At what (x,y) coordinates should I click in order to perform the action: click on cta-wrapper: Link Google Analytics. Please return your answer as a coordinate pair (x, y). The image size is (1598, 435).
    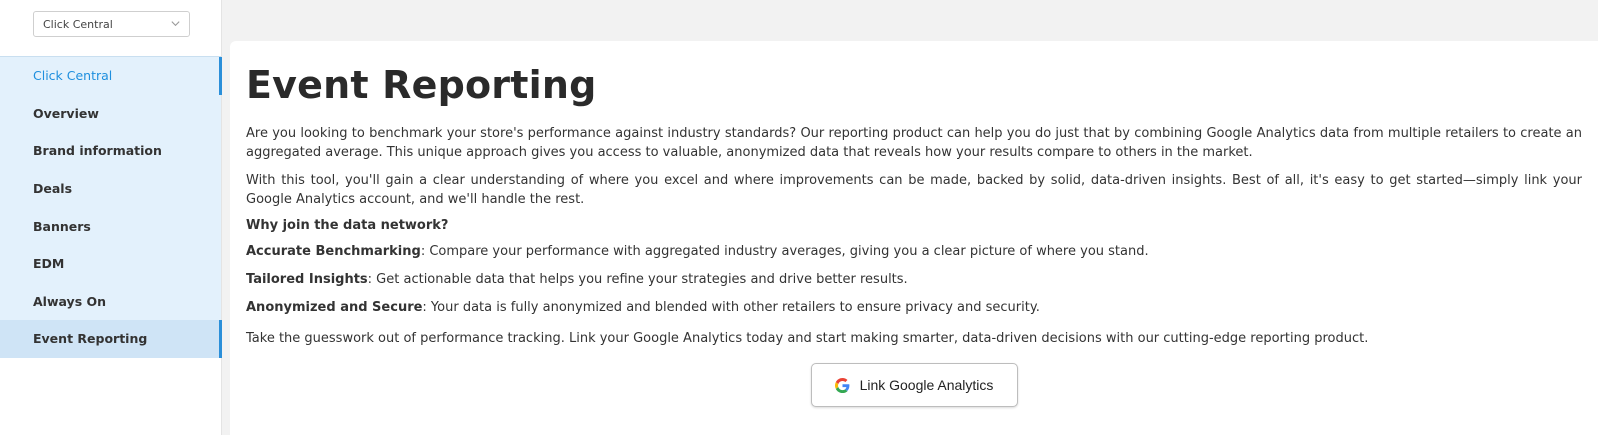
    Looking at the image, I should click on (914, 385).